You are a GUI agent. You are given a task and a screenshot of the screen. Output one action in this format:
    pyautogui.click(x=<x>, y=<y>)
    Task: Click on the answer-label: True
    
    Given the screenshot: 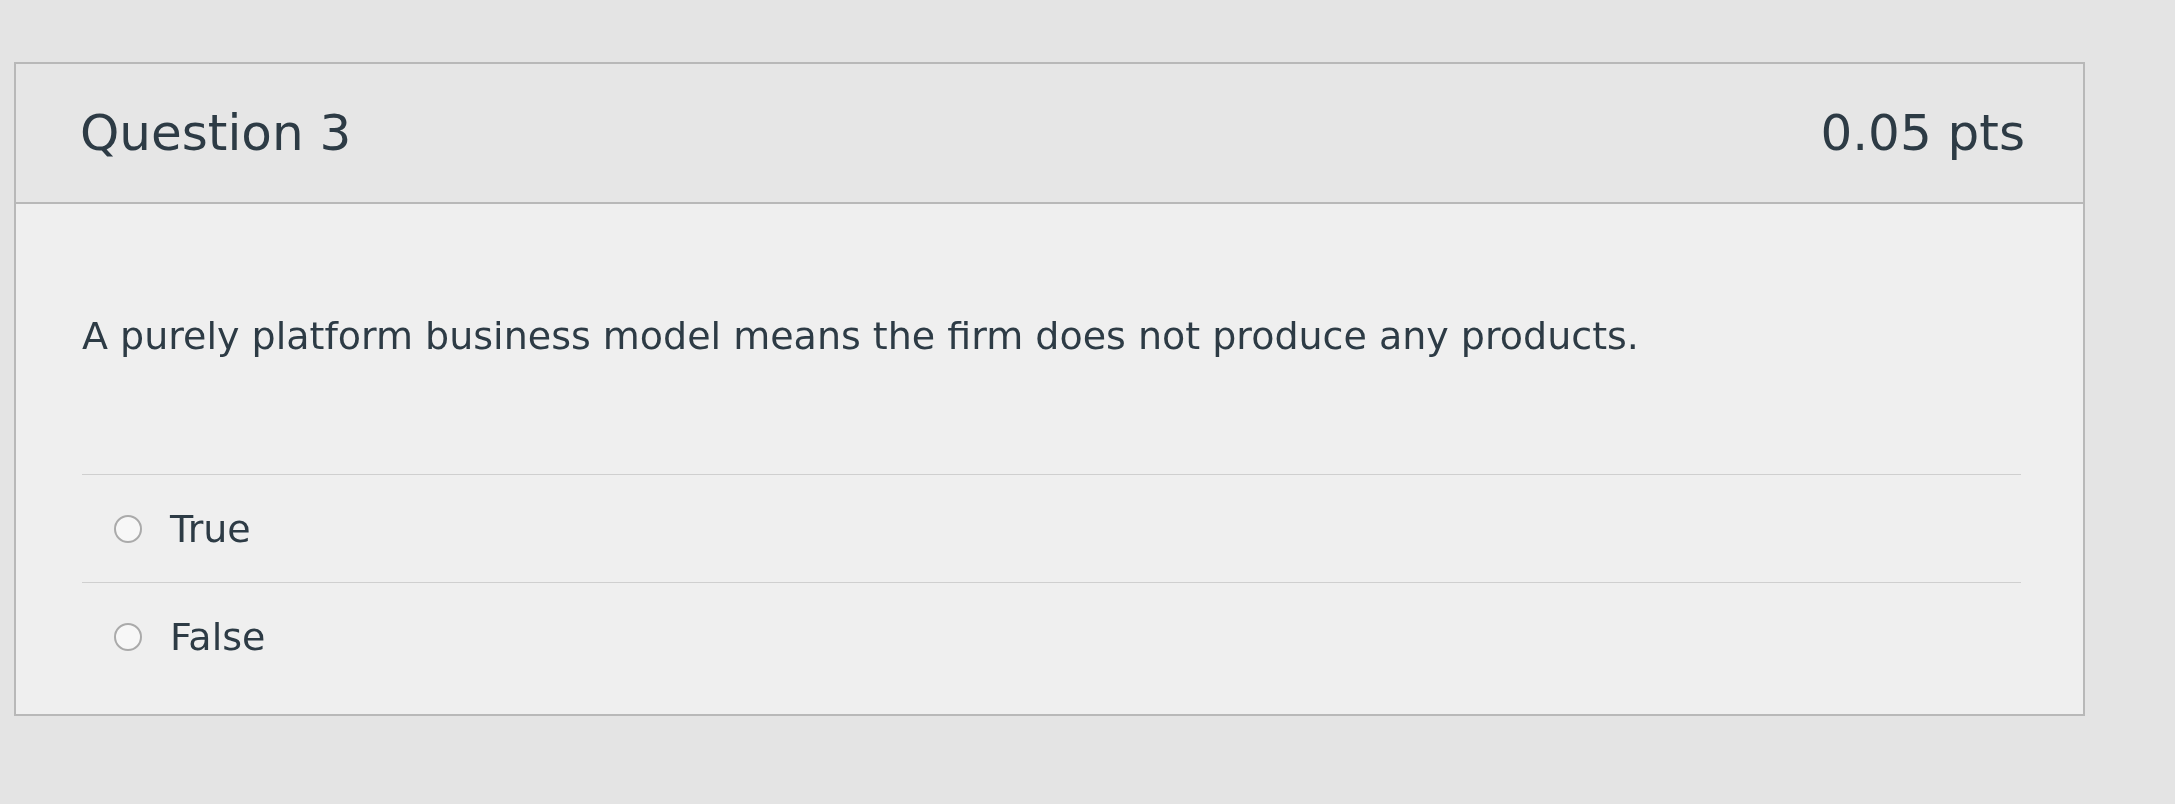 What is the action you would take?
    pyautogui.click(x=210, y=528)
    